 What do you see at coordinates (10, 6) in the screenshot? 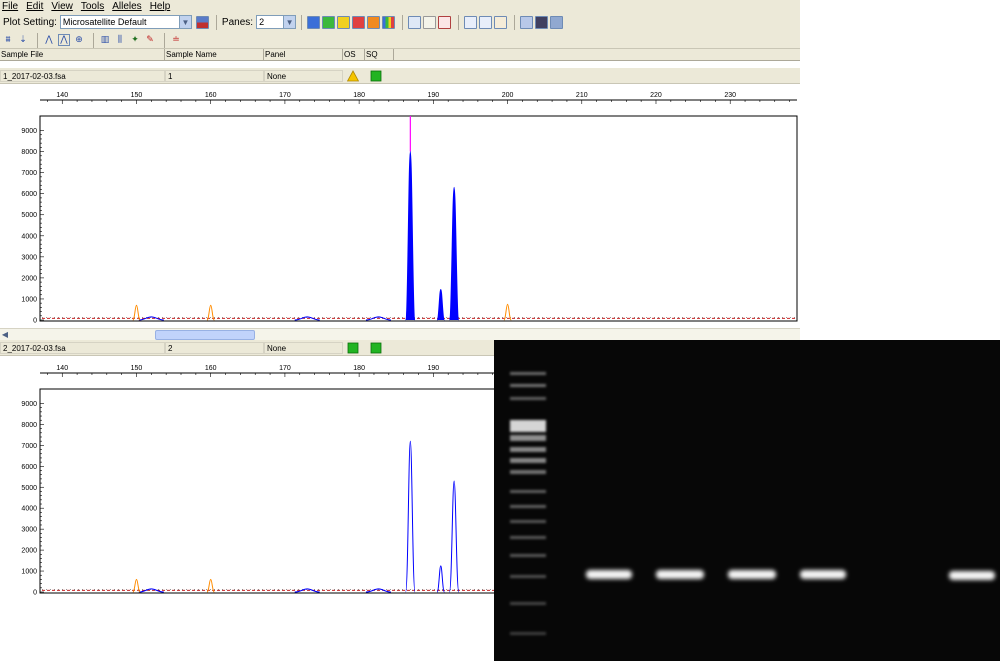
I see `menu-file: File` at bounding box center [10, 6].